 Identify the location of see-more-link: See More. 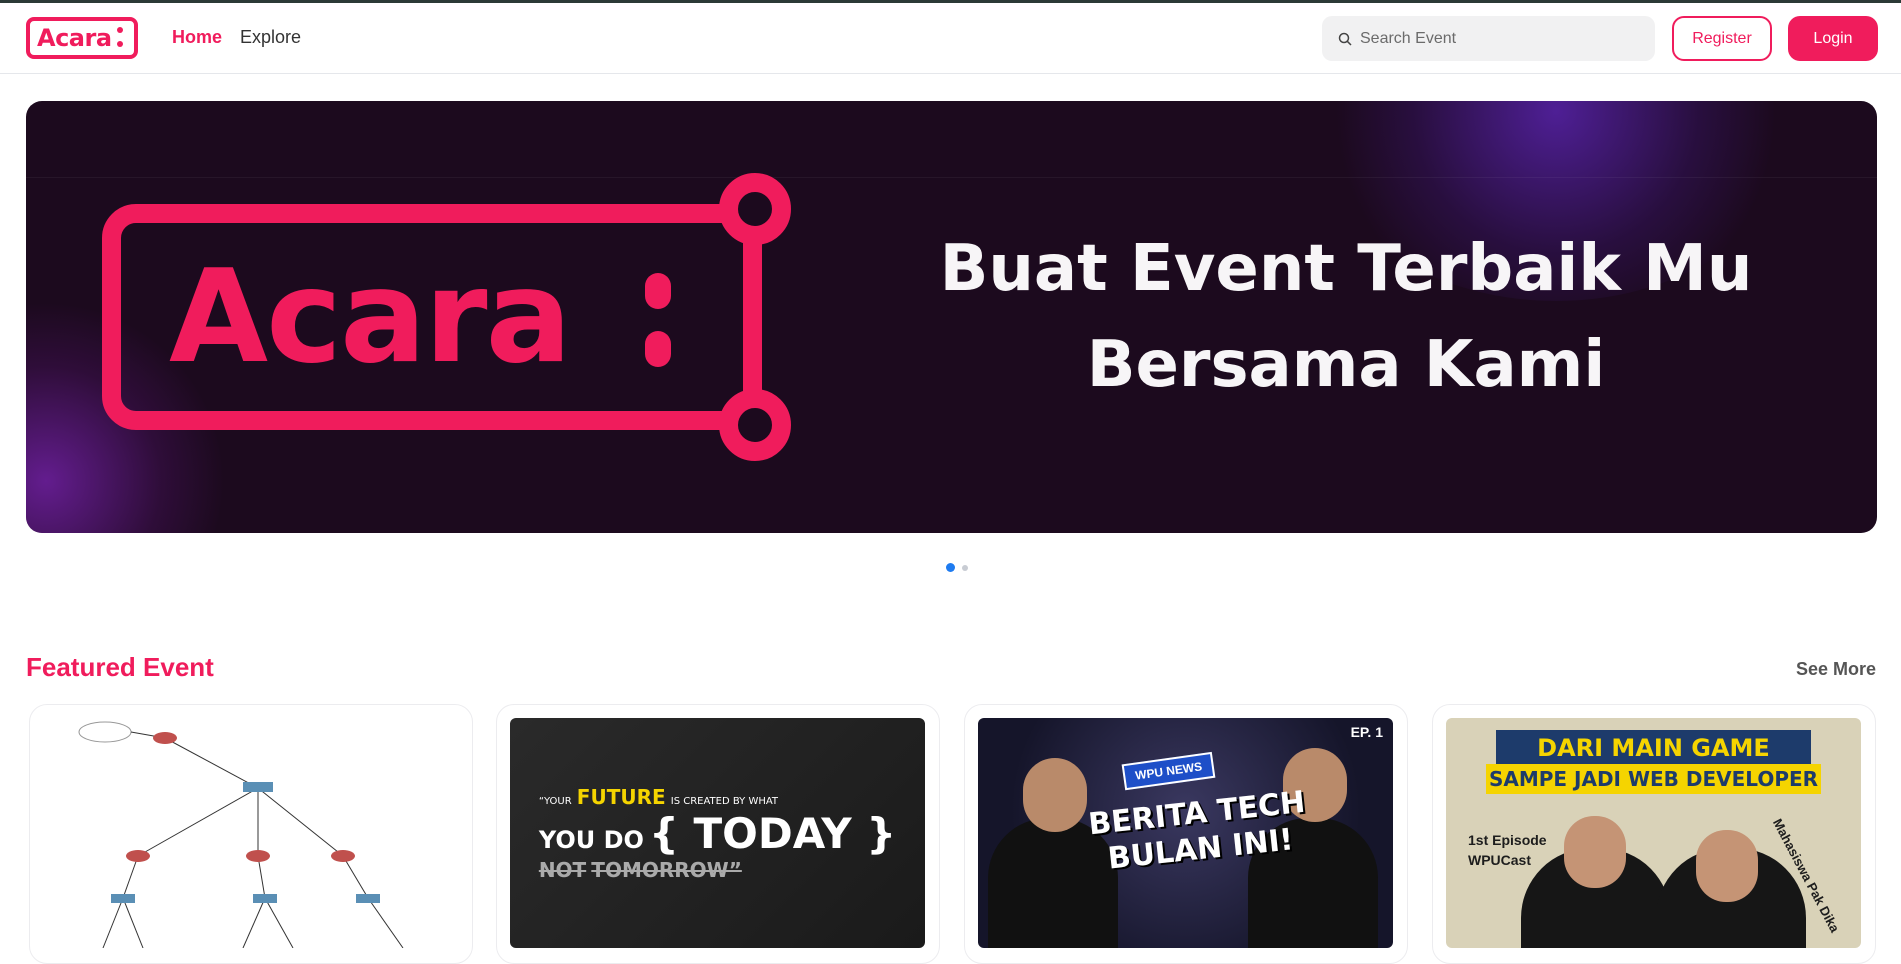
(1836, 669).